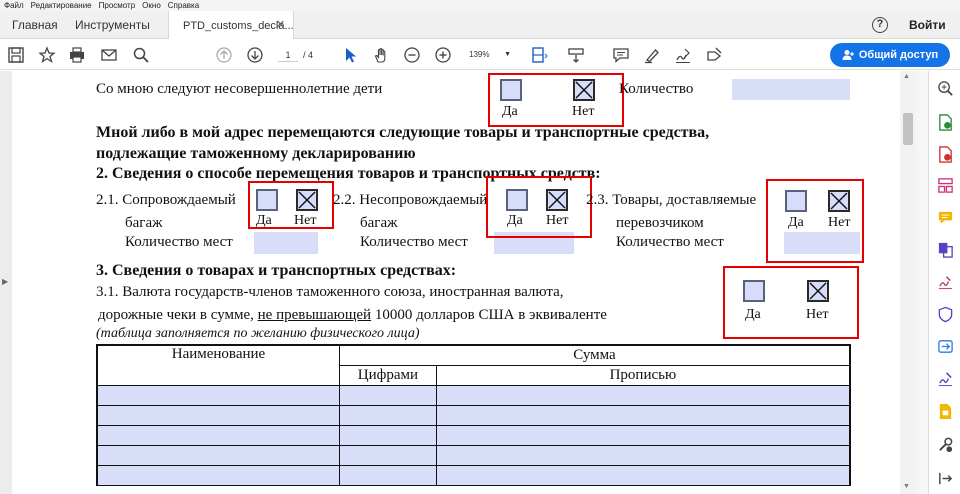 This screenshot has width=960, height=494. Describe the element at coordinates (848, 55) in the screenshot. I see `share-user-icon` at that location.